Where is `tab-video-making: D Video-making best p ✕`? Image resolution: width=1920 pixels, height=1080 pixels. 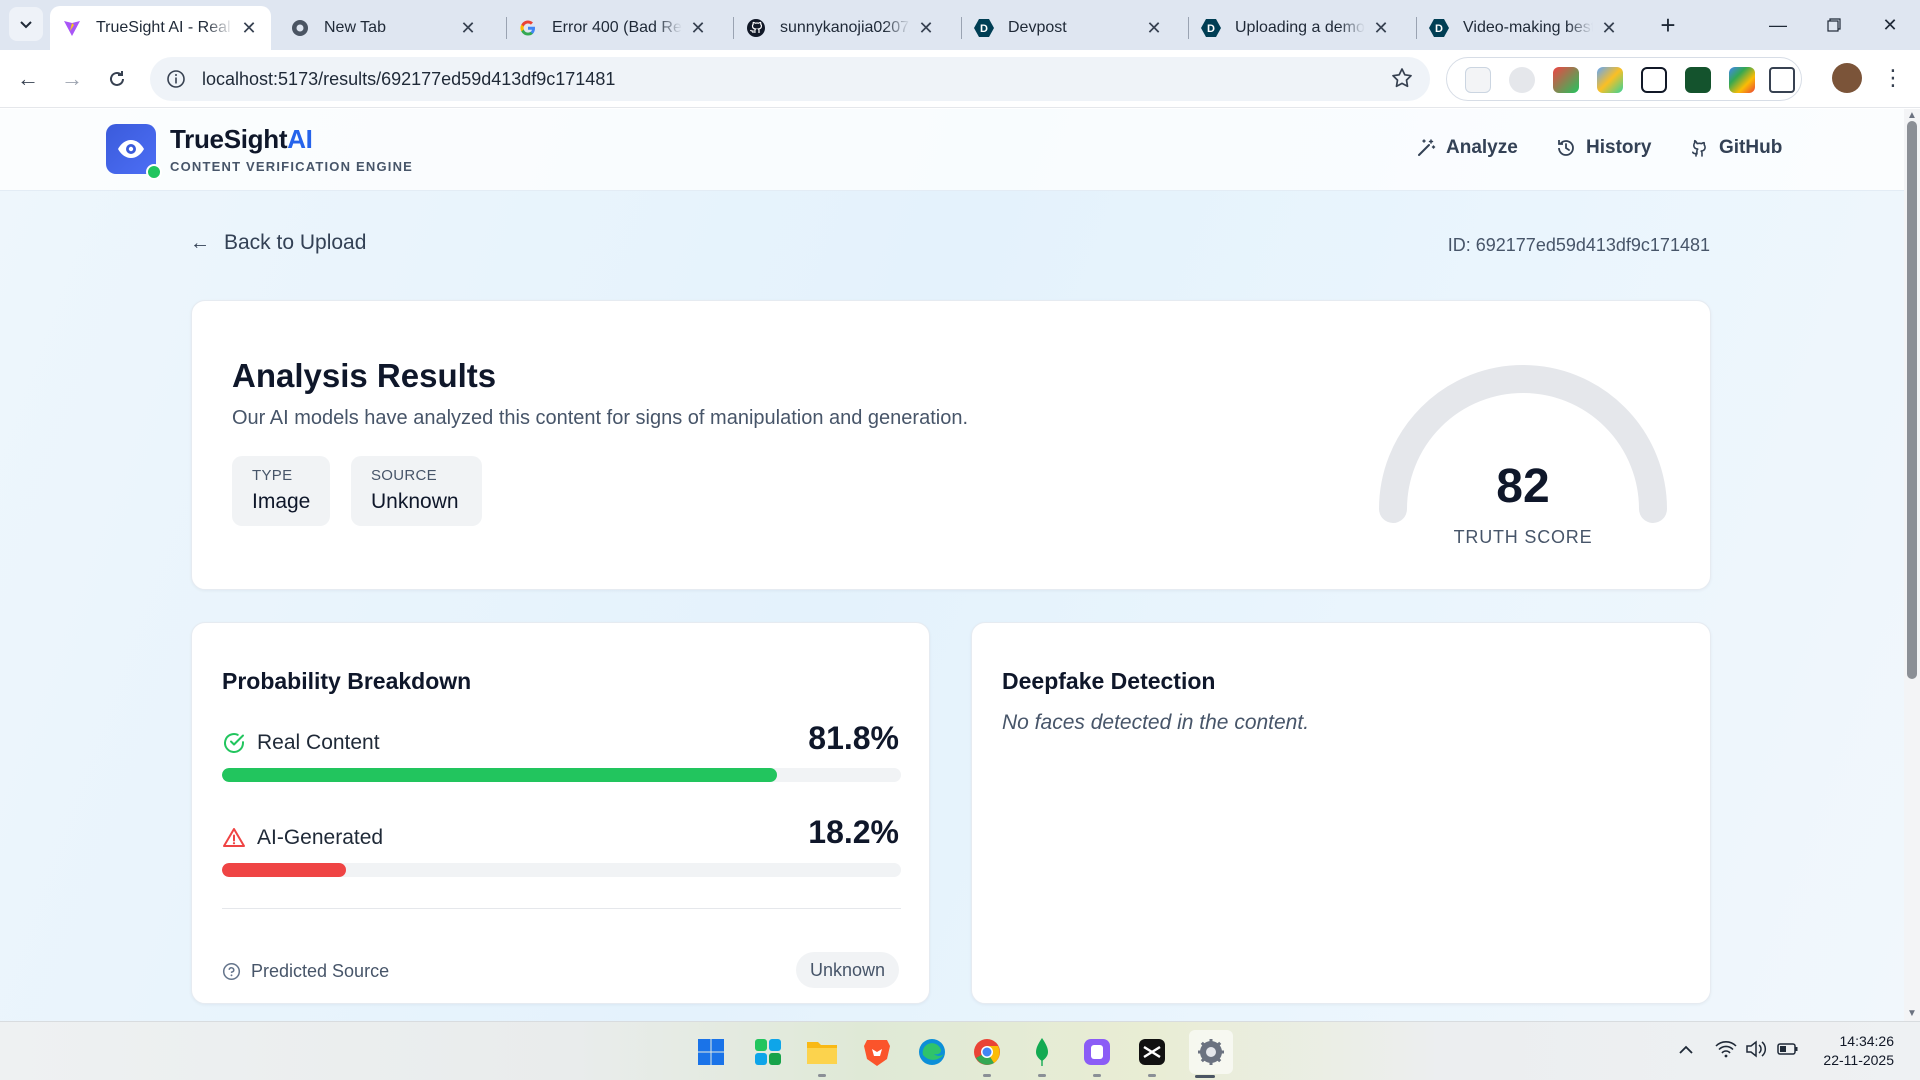 tab-video-making: D Video-making best p ✕ is located at coordinates (1524, 28).